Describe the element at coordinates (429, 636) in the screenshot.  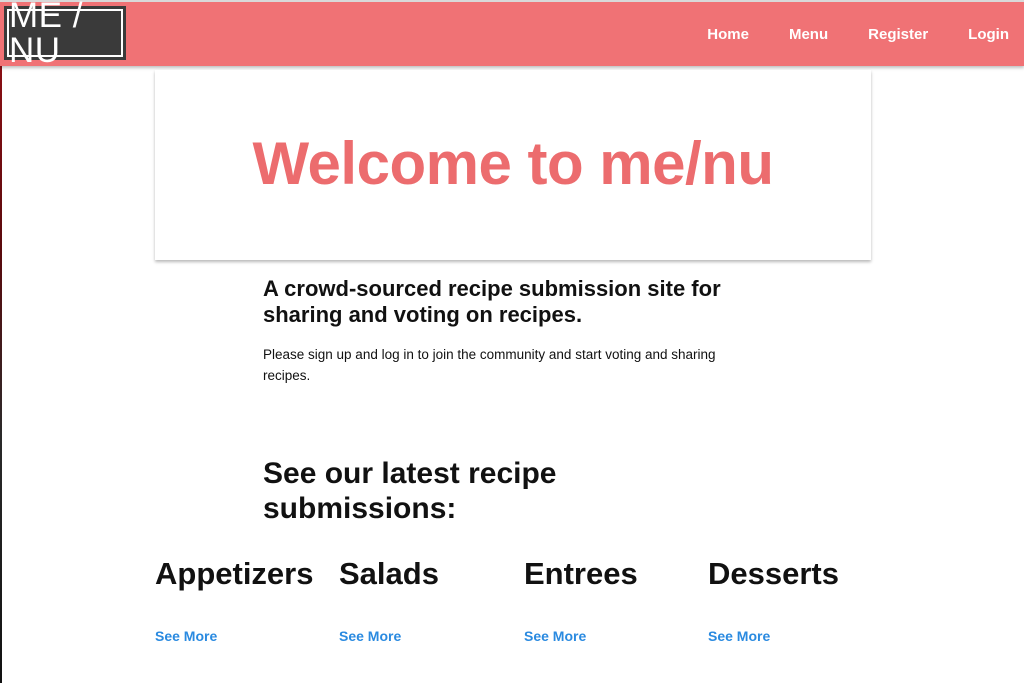
I see `see-more-salads-link: See More` at that location.